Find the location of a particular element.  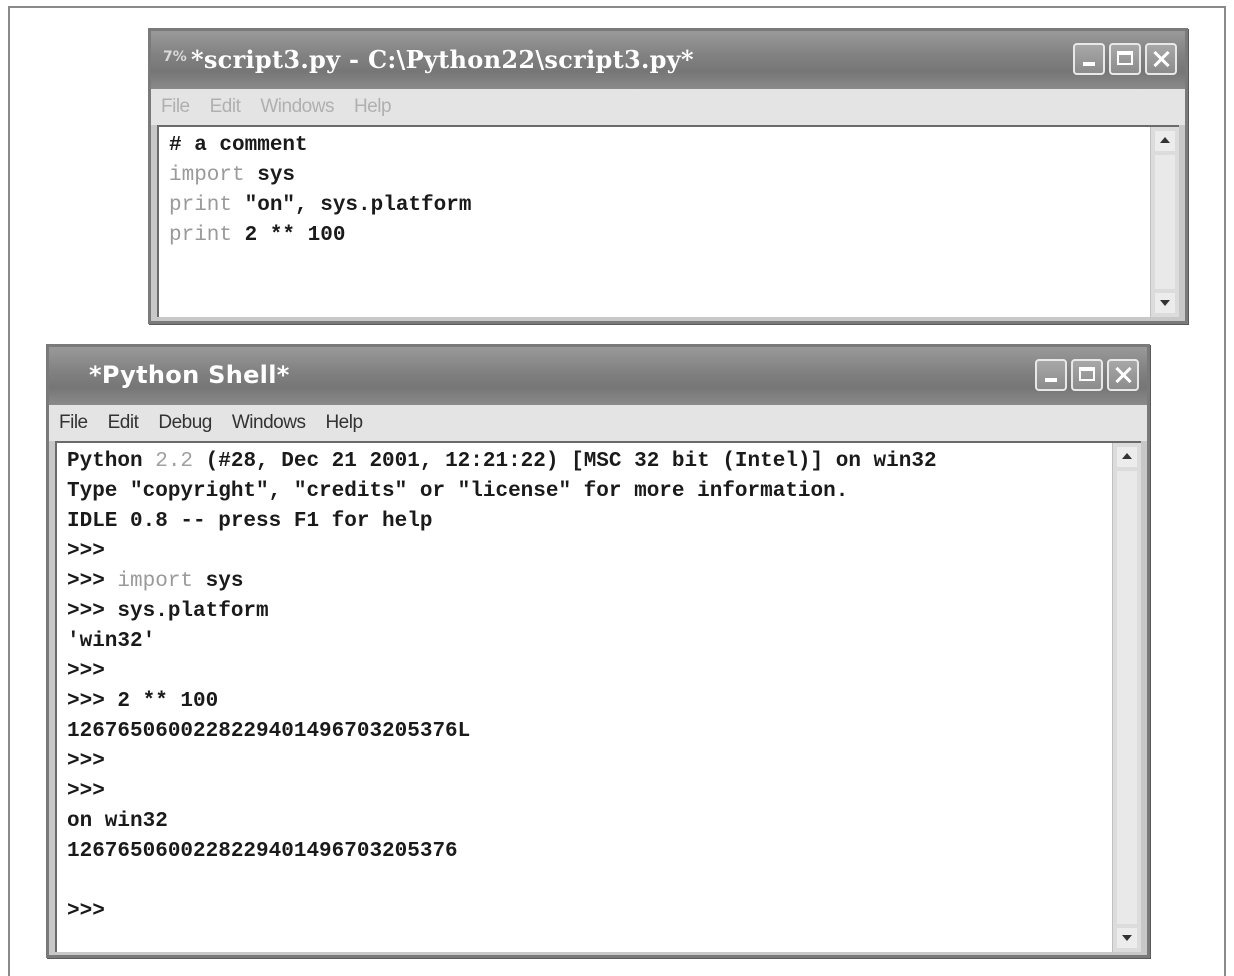

text-token: 'win32' is located at coordinates (111, 641).